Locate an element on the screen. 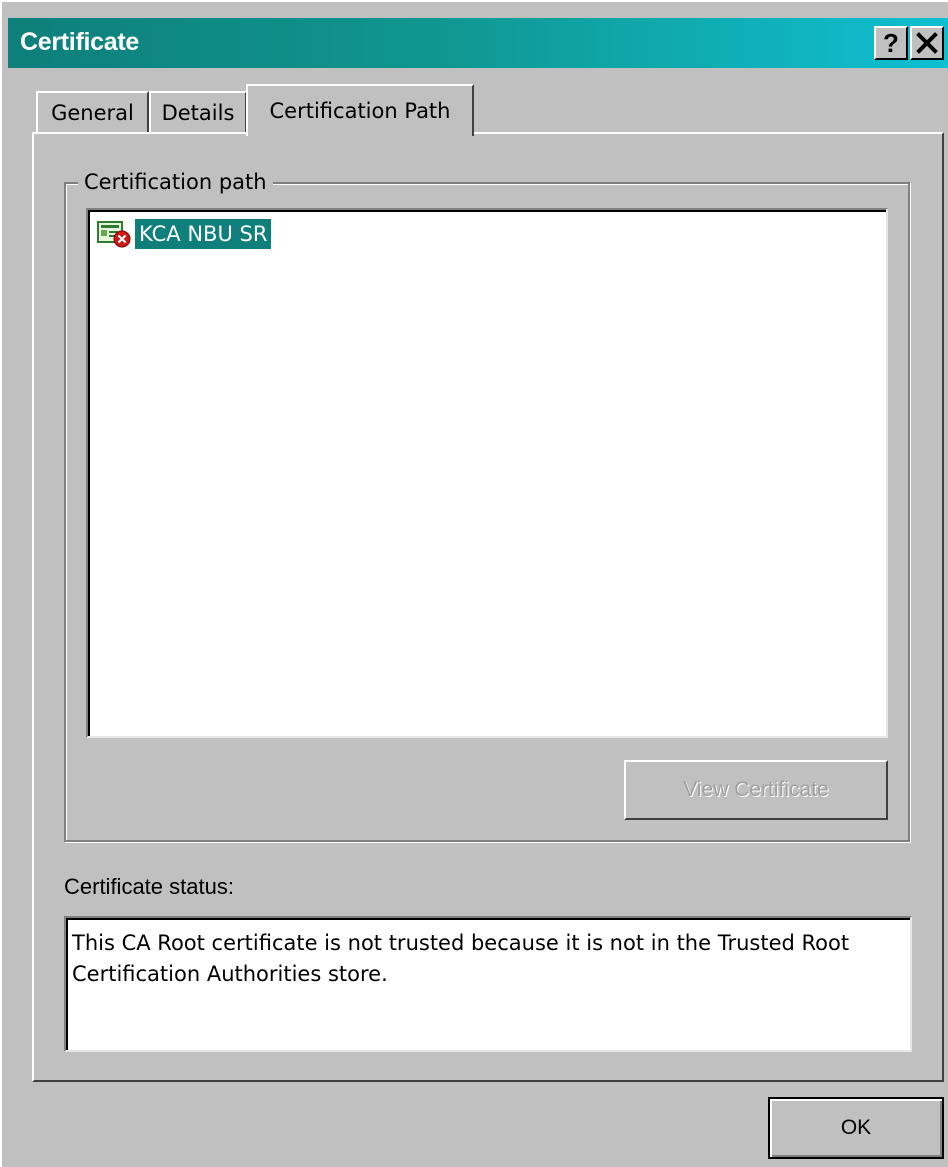 This screenshot has width=948, height=1167. help-button: ? is located at coordinates (891, 43).